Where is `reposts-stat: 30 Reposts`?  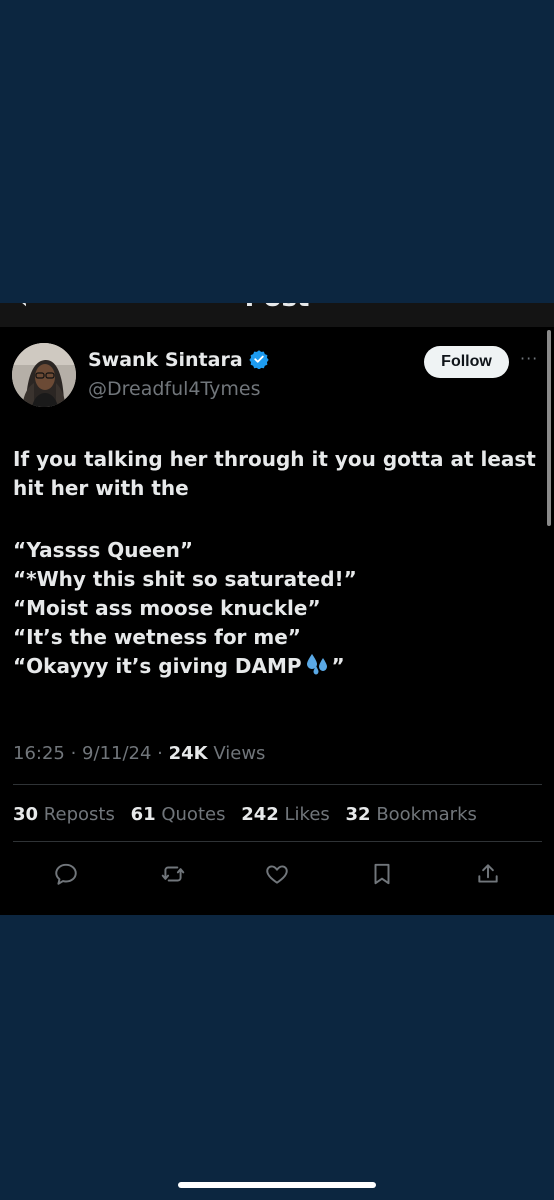 reposts-stat: 30 Reposts is located at coordinates (64, 814).